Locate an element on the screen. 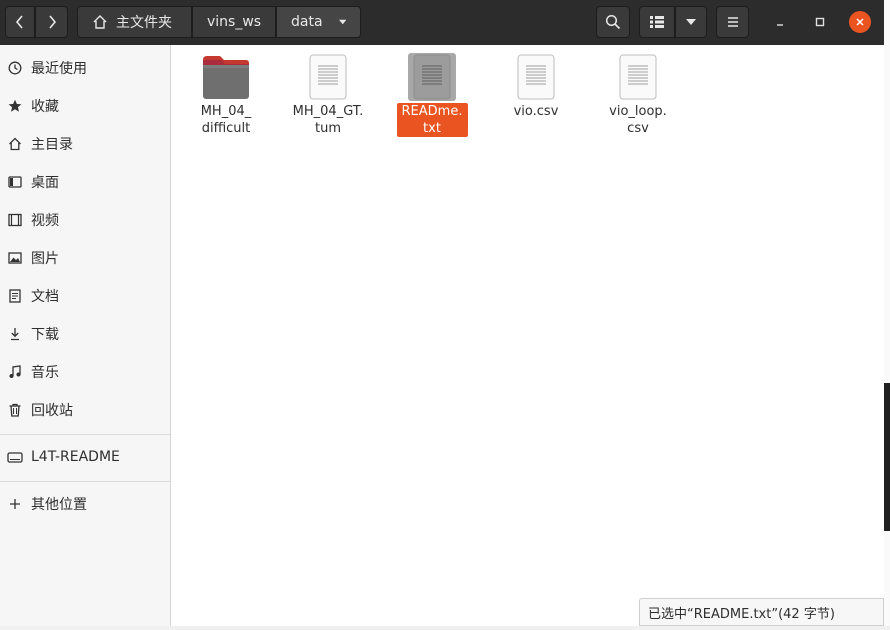  forward-button is located at coordinates (51, 22).